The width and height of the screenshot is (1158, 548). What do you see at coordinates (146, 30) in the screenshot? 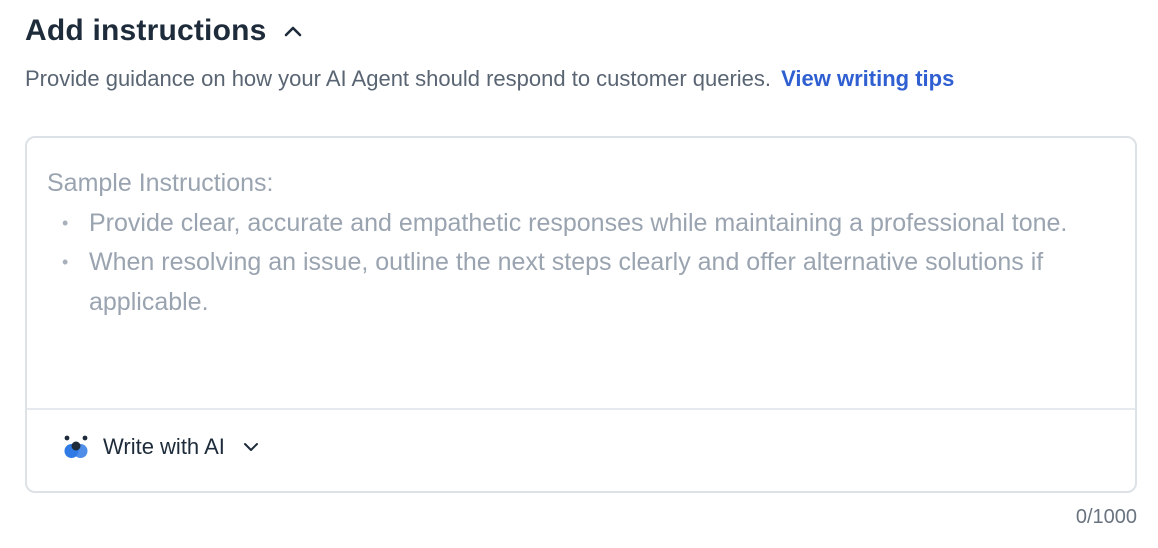
I see `section-title: Add instructions` at bounding box center [146, 30].